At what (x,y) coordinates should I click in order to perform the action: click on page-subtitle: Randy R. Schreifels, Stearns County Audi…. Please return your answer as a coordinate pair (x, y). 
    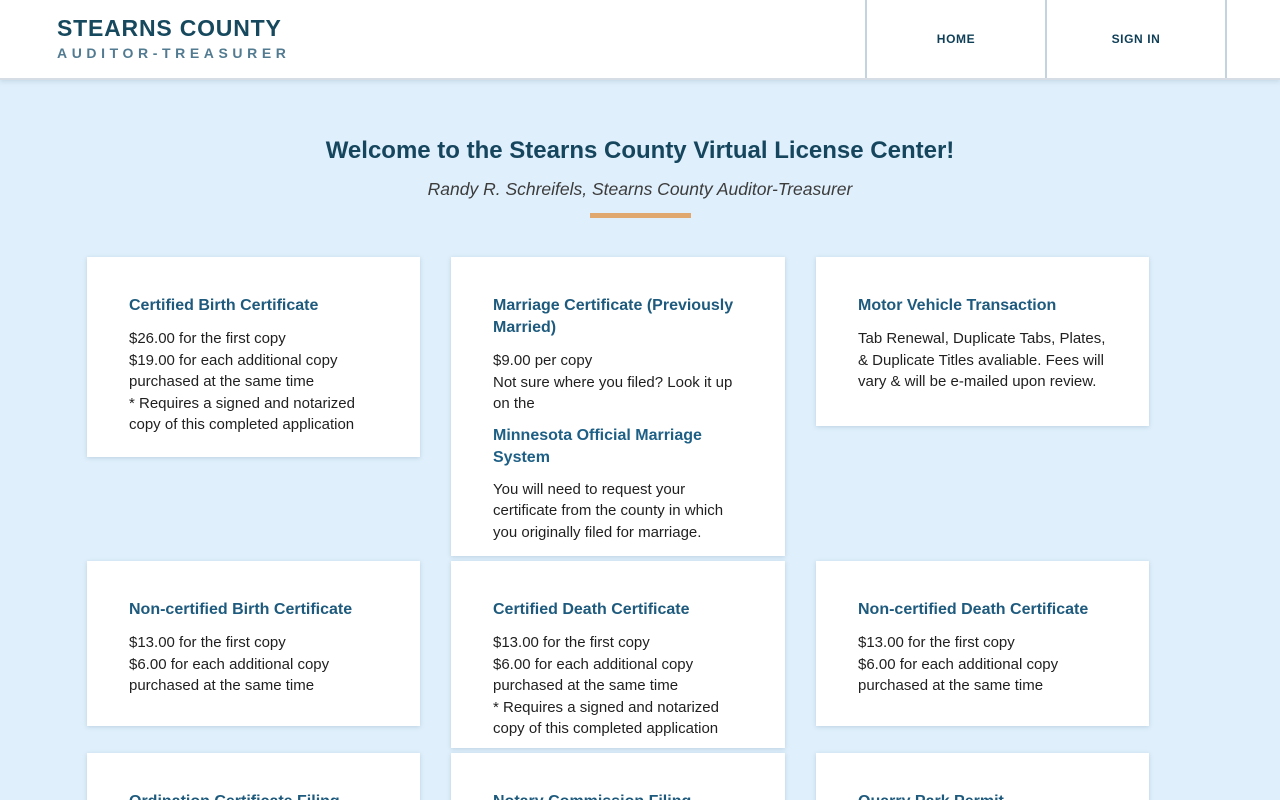
    Looking at the image, I should click on (640, 189).